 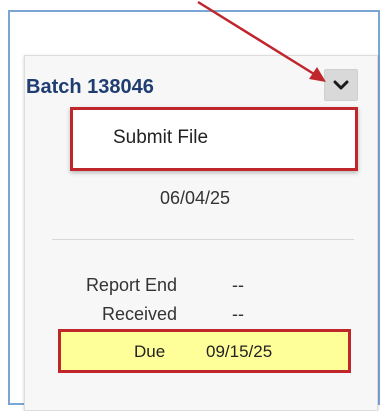 I want to click on report-end-label: Report End, so click(x=131, y=285).